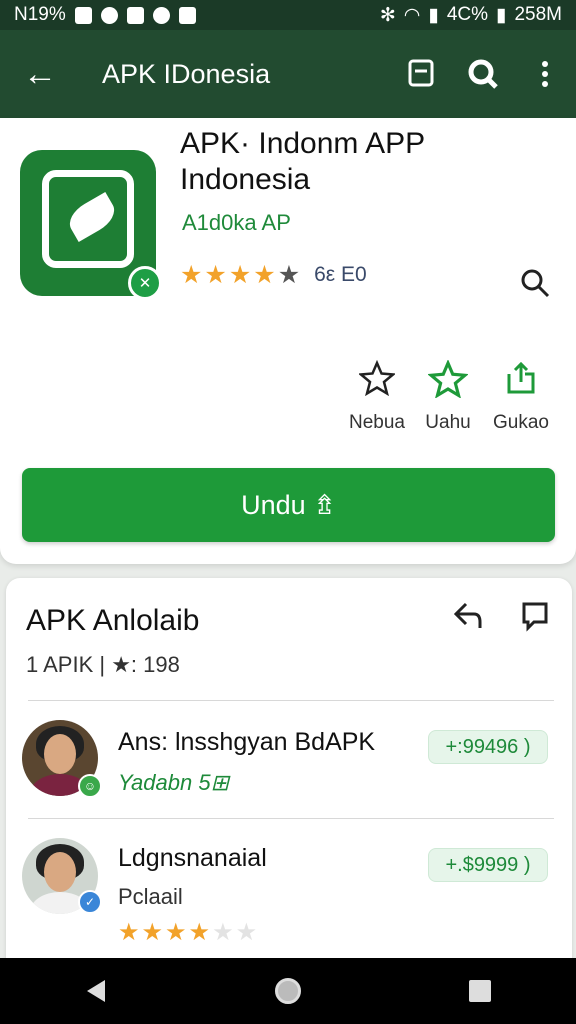 The image size is (576, 1024). I want to click on app-name: APK· Indonm APP Indonesia, so click(302, 161).